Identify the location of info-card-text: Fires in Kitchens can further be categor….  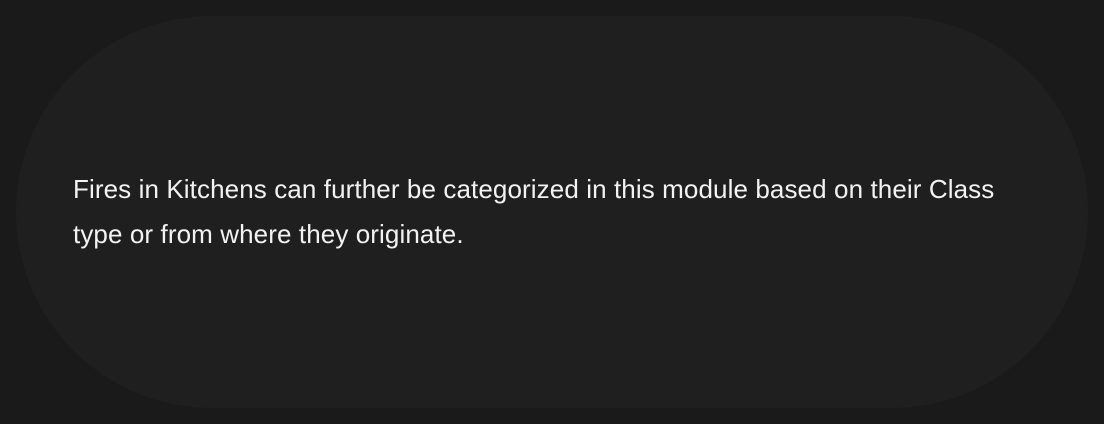
(534, 211).